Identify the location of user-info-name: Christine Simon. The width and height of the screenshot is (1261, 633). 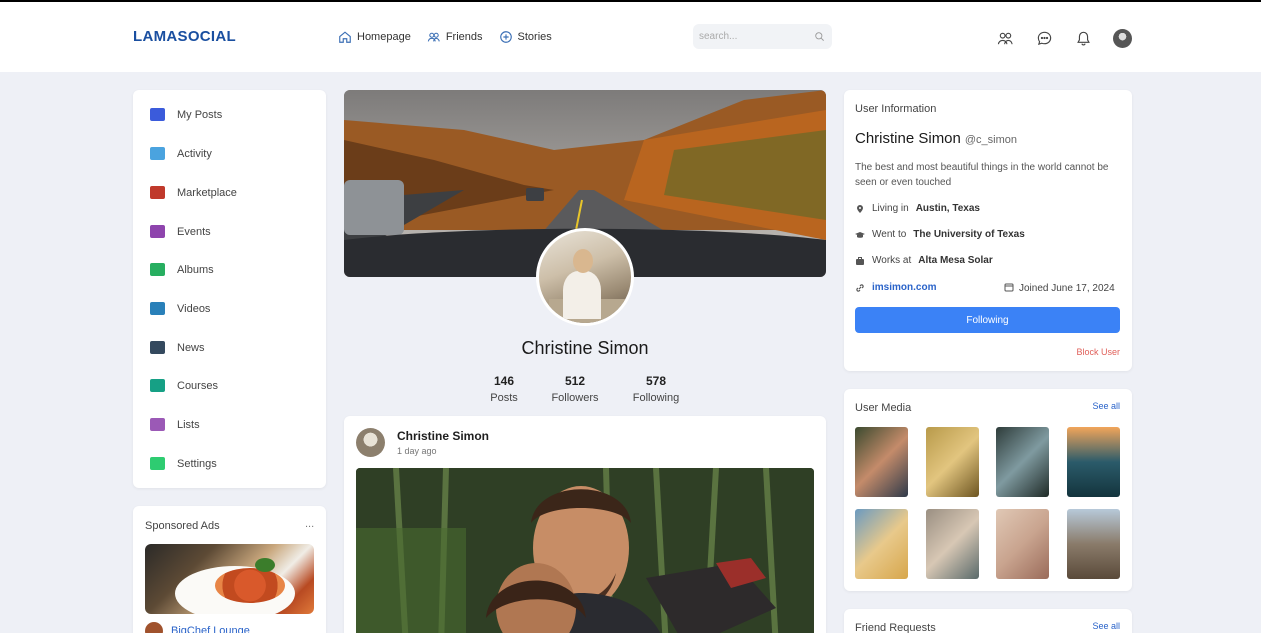
(908, 138).